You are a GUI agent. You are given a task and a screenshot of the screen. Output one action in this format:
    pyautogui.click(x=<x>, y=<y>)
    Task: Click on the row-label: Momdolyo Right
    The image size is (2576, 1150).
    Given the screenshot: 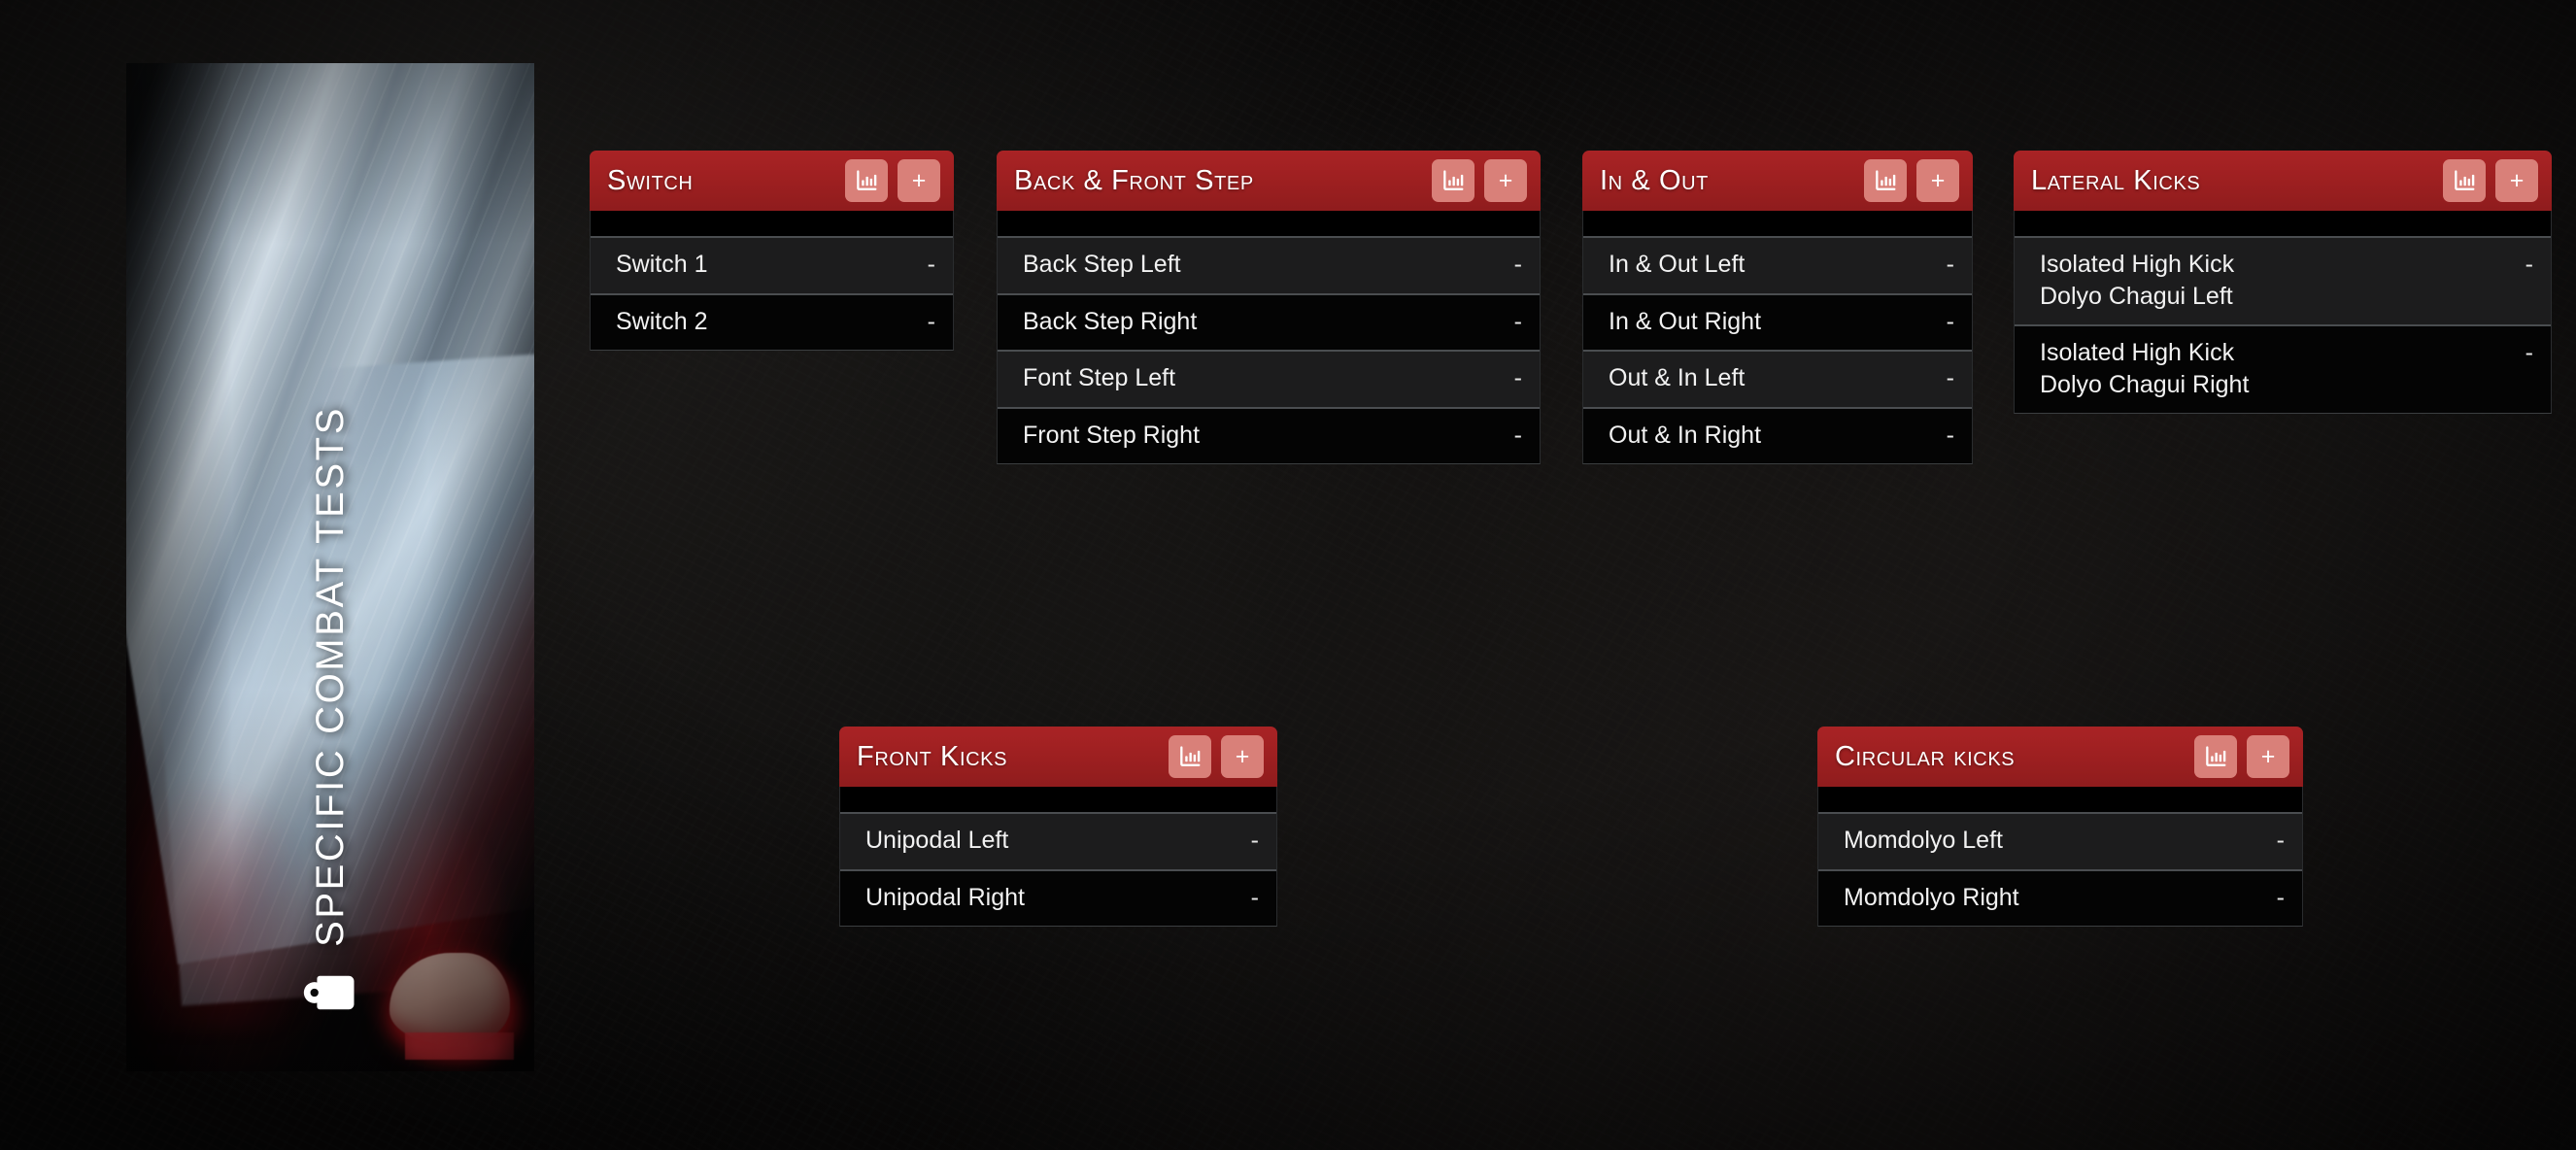 What is the action you would take?
    pyautogui.click(x=1931, y=897)
    